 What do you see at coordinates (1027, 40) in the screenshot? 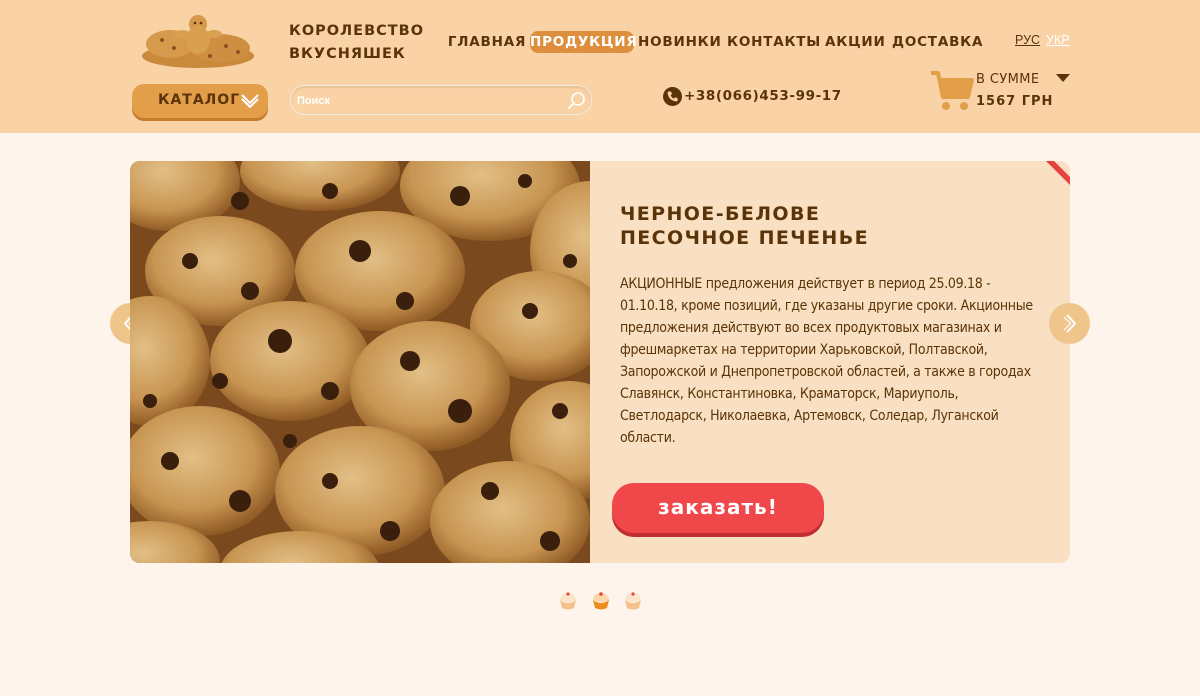
I see `lang-ru-link: РУС` at bounding box center [1027, 40].